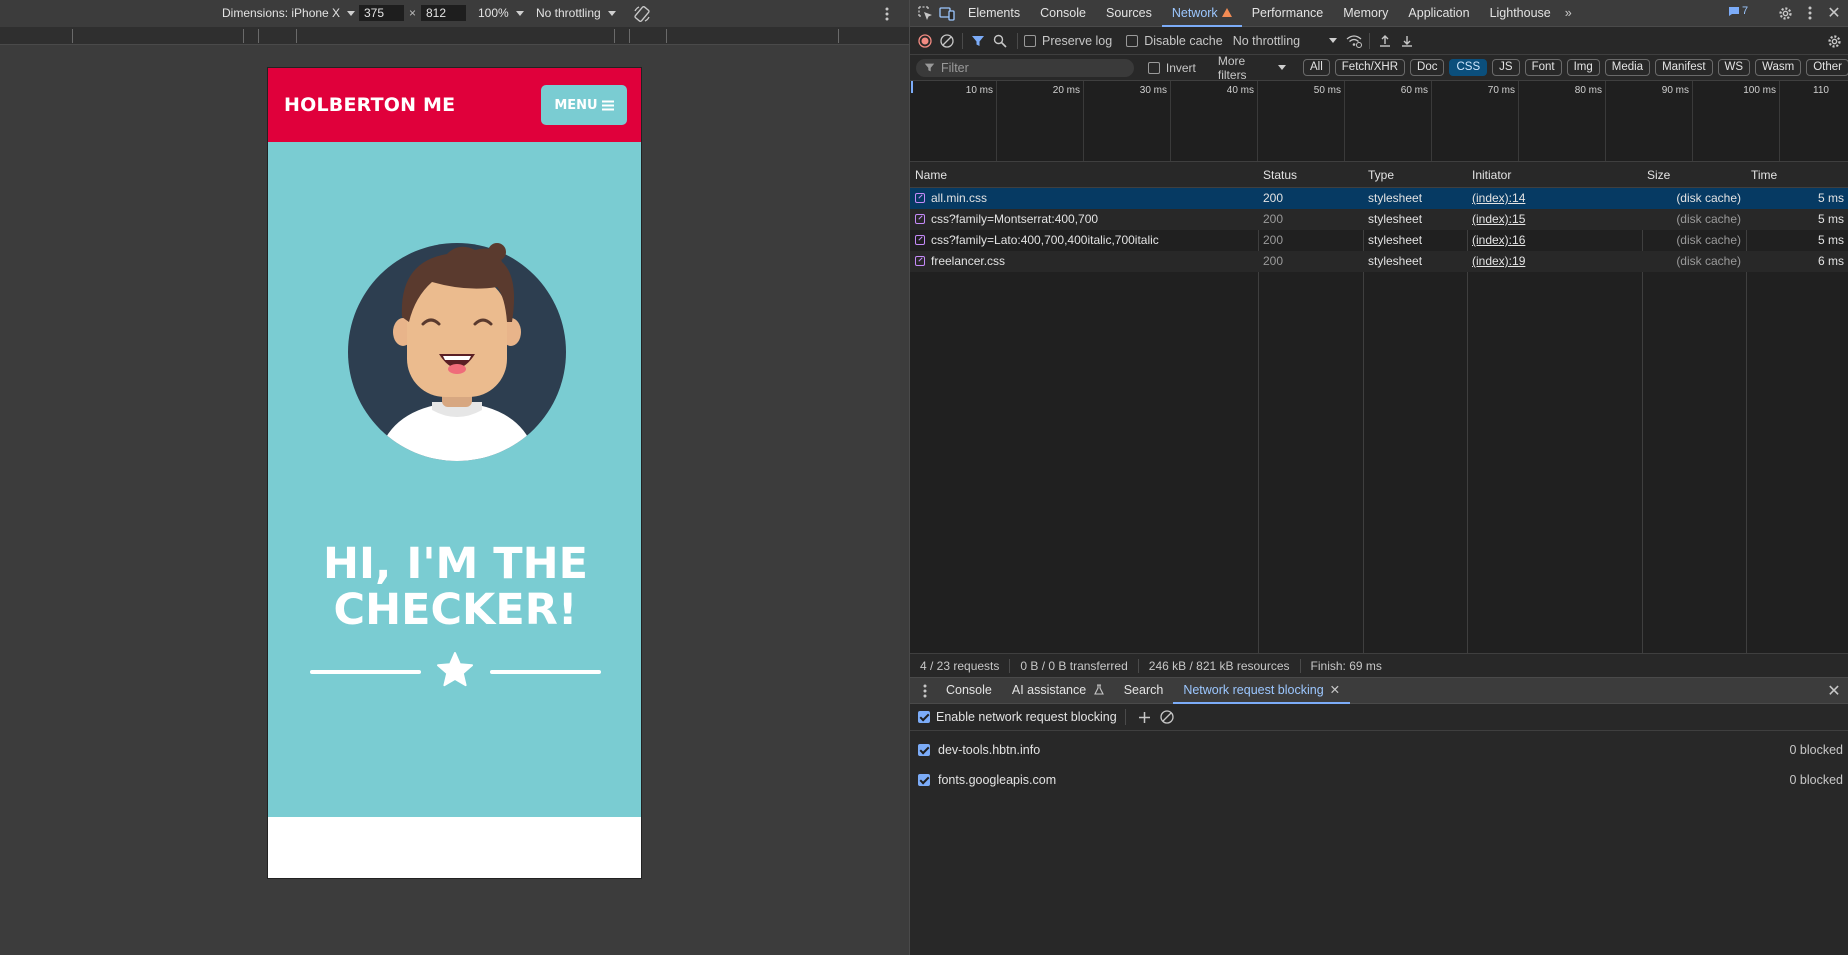 The image size is (1848, 955). What do you see at coordinates (1520, 13) in the screenshot?
I see `tab-lighthouse: Lighthouse` at bounding box center [1520, 13].